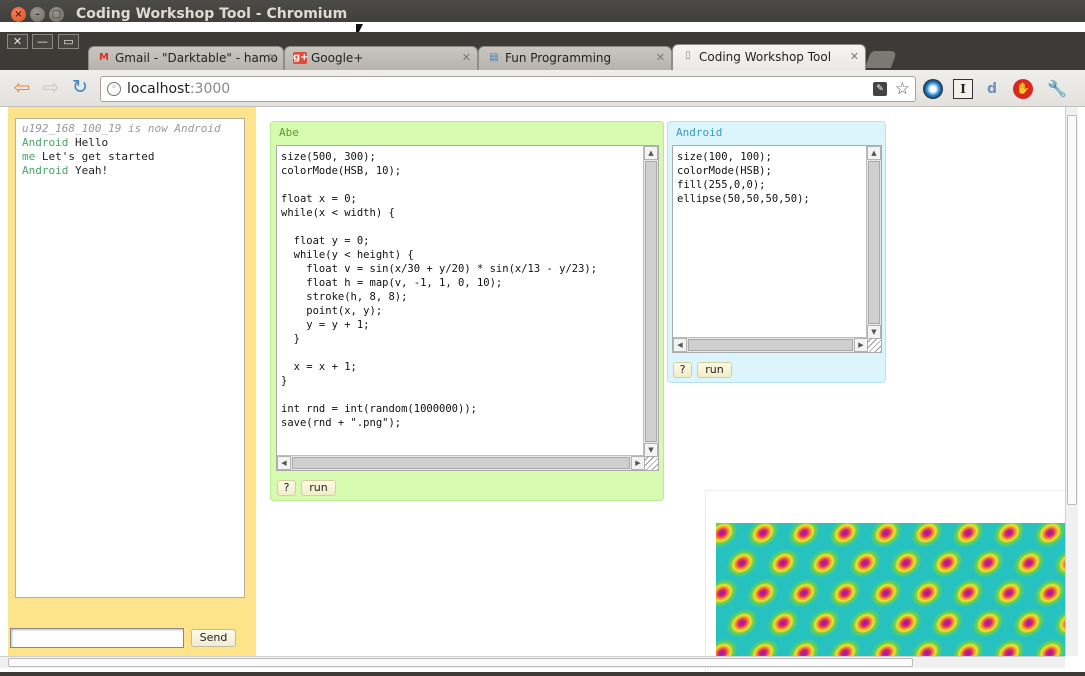 The height and width of the screenshot is (676, 1085). Describe the element at coordinates (1023, 89) in the screenshot. I see `adblock-stop-icon: ✋` at that location.